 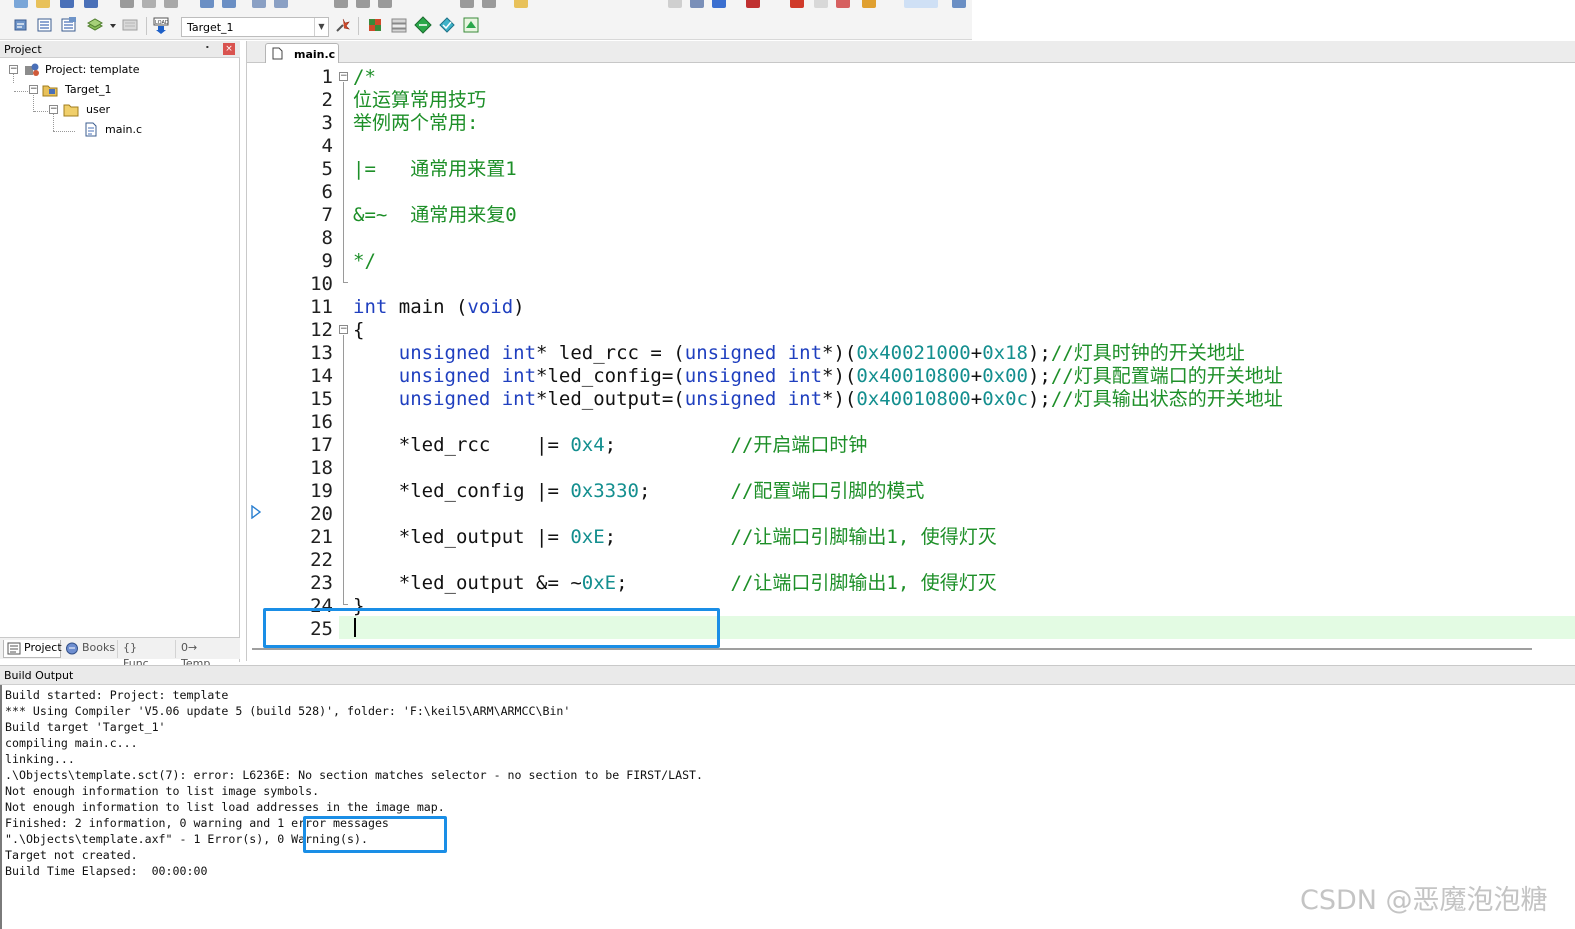 I want to click on stop-build-icon, so click(x=130, y=25).